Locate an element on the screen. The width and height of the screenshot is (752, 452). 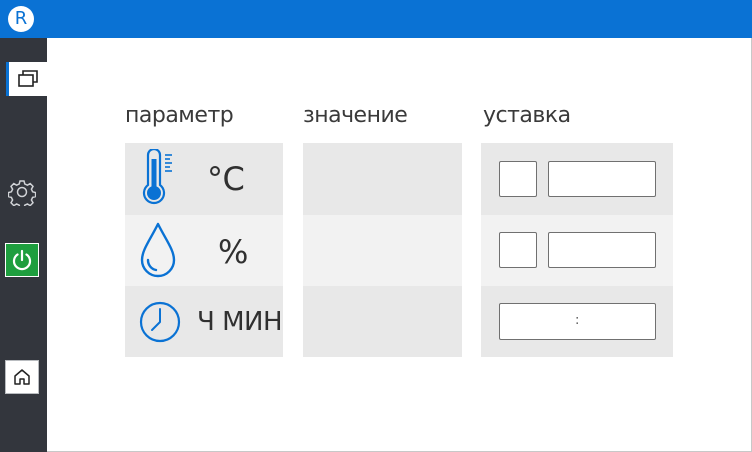
sidebar-windows-button is located at coordinates (26, 79).